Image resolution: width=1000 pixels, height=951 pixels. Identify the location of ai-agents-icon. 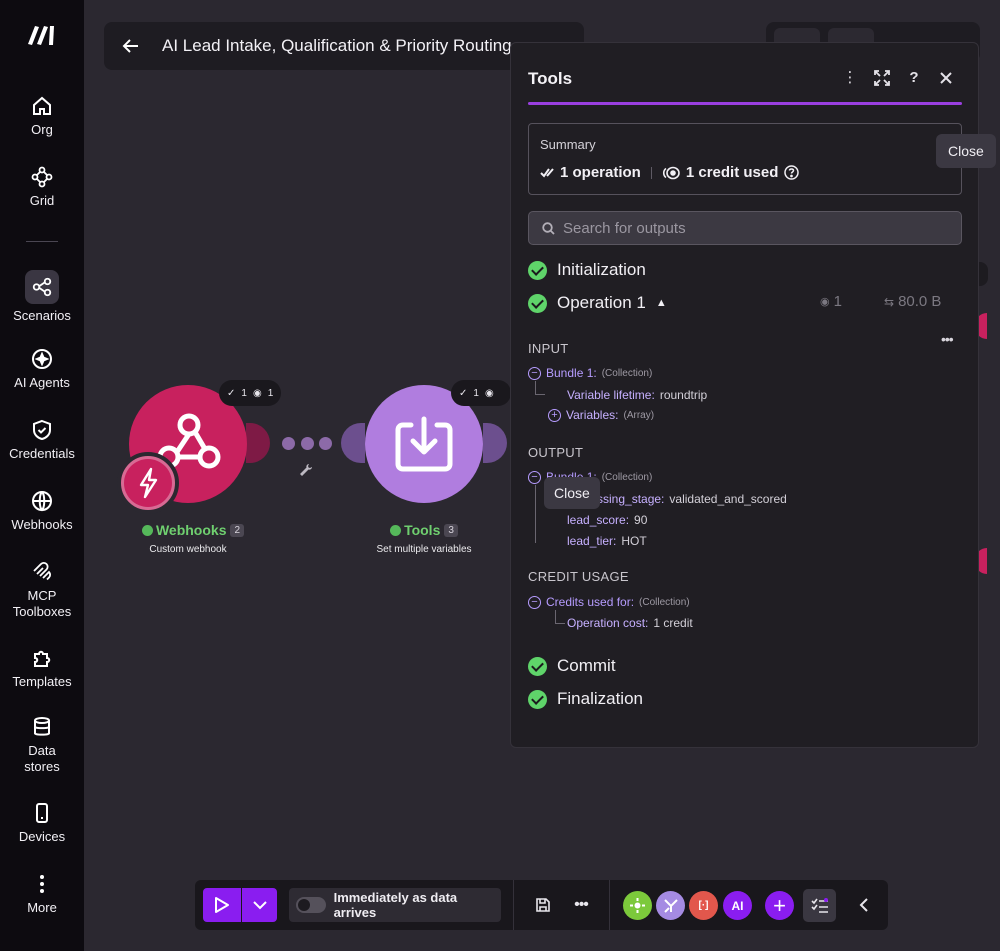
(42, 359).